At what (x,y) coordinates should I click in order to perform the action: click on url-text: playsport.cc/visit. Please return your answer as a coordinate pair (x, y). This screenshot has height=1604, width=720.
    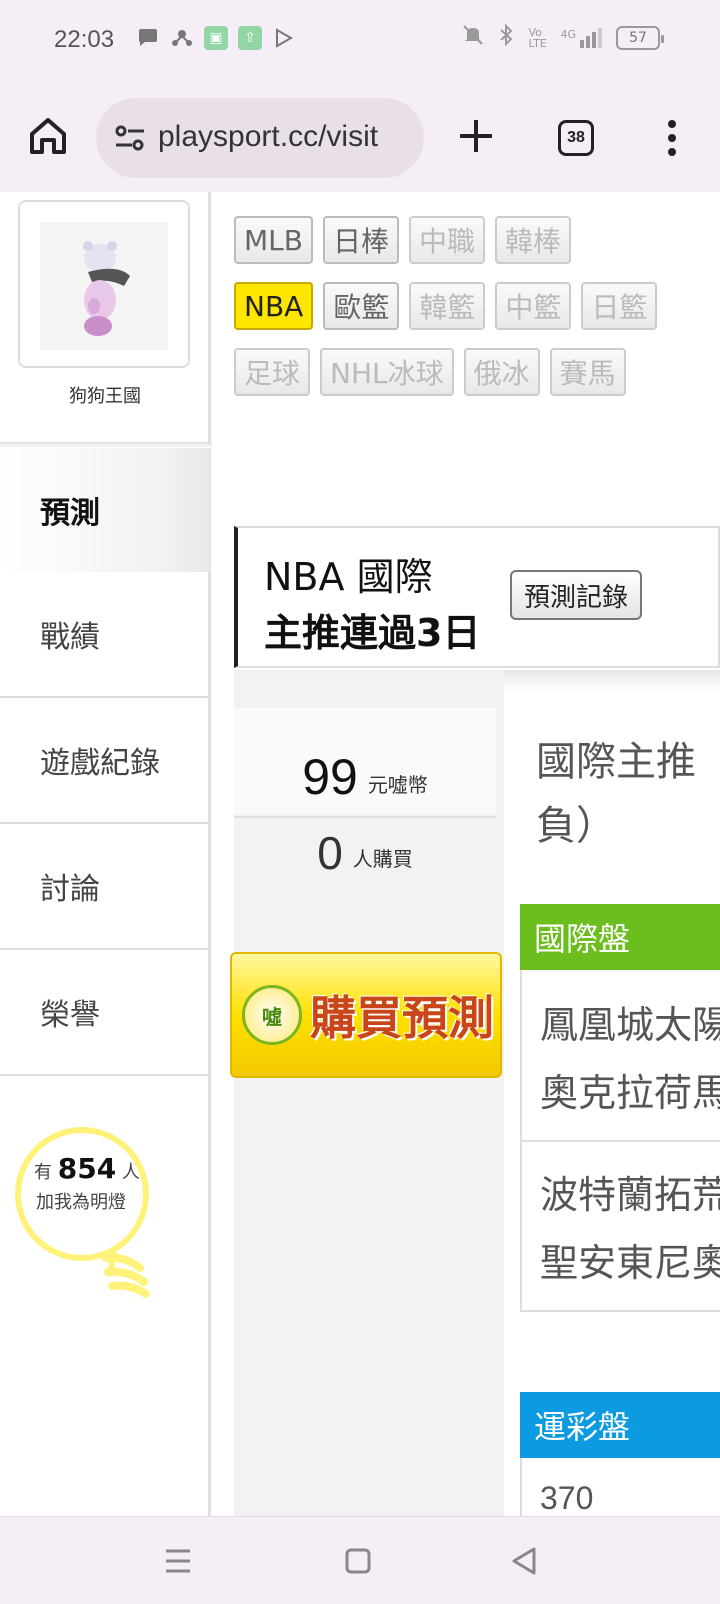
    Looking at the image, I should click on (280, 137).